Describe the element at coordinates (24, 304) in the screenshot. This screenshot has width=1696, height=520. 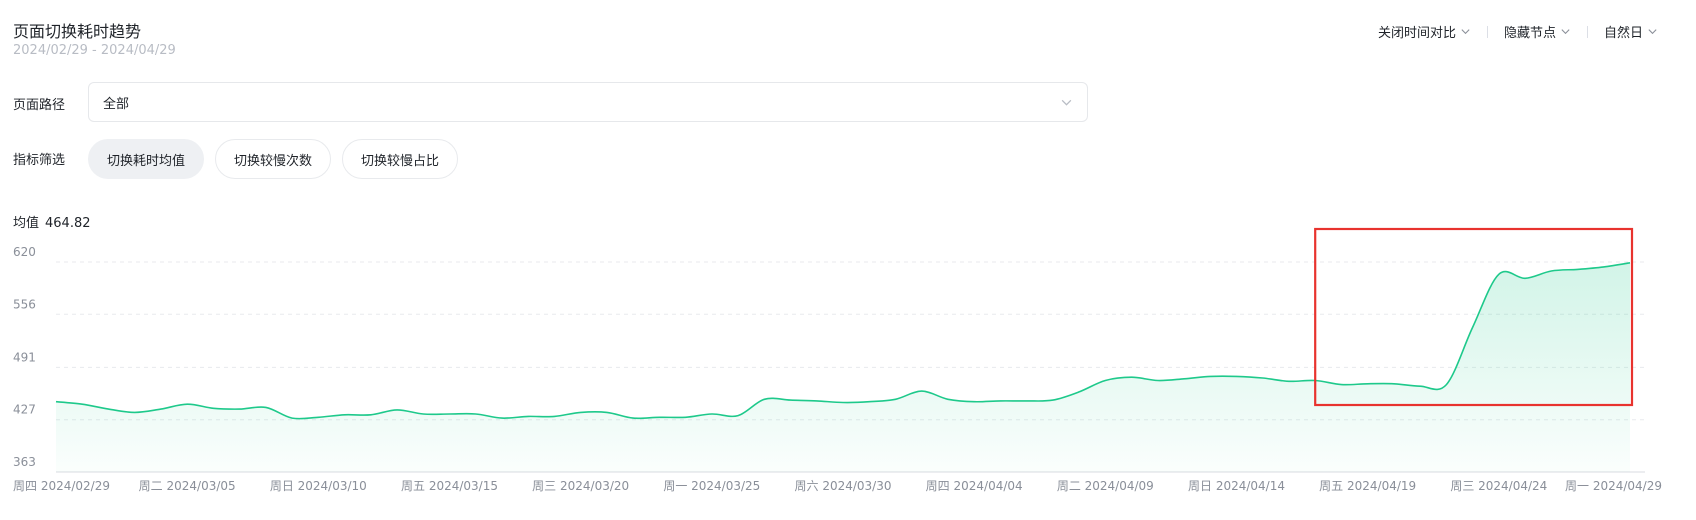
I see `y-tick-label: 556` at that location.